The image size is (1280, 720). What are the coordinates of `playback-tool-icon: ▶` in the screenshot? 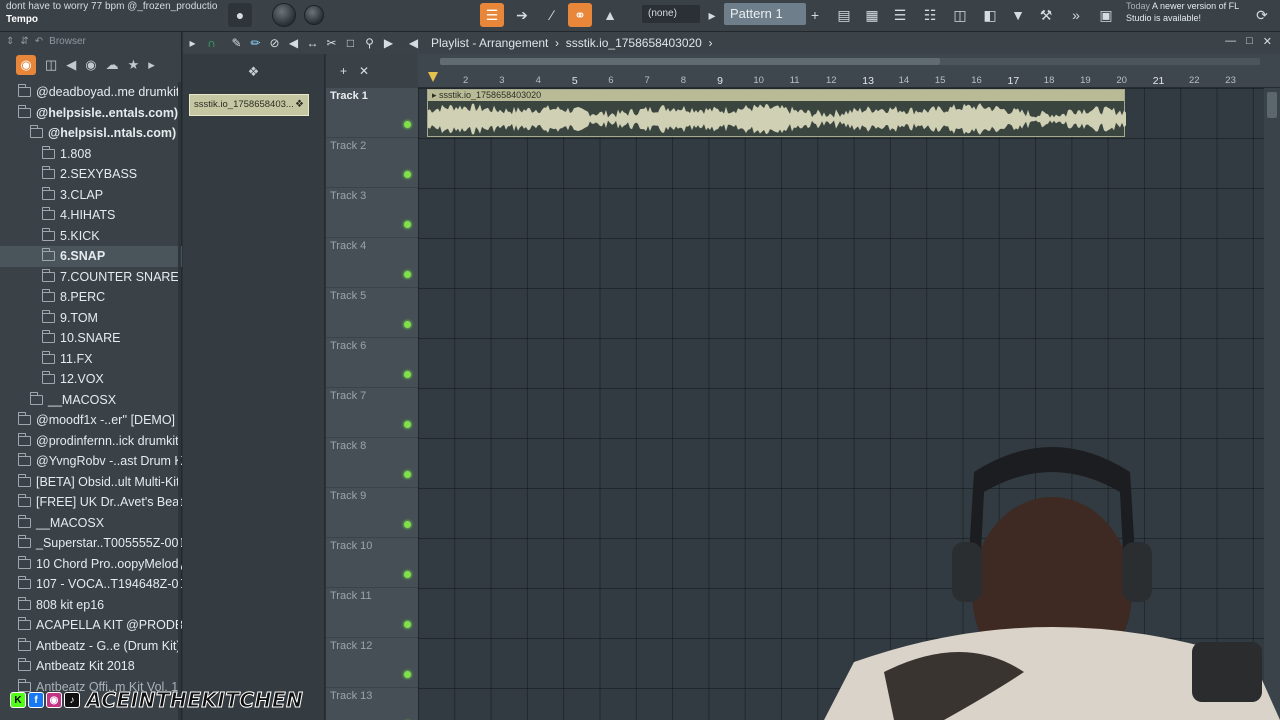 It's located at (388, 43).